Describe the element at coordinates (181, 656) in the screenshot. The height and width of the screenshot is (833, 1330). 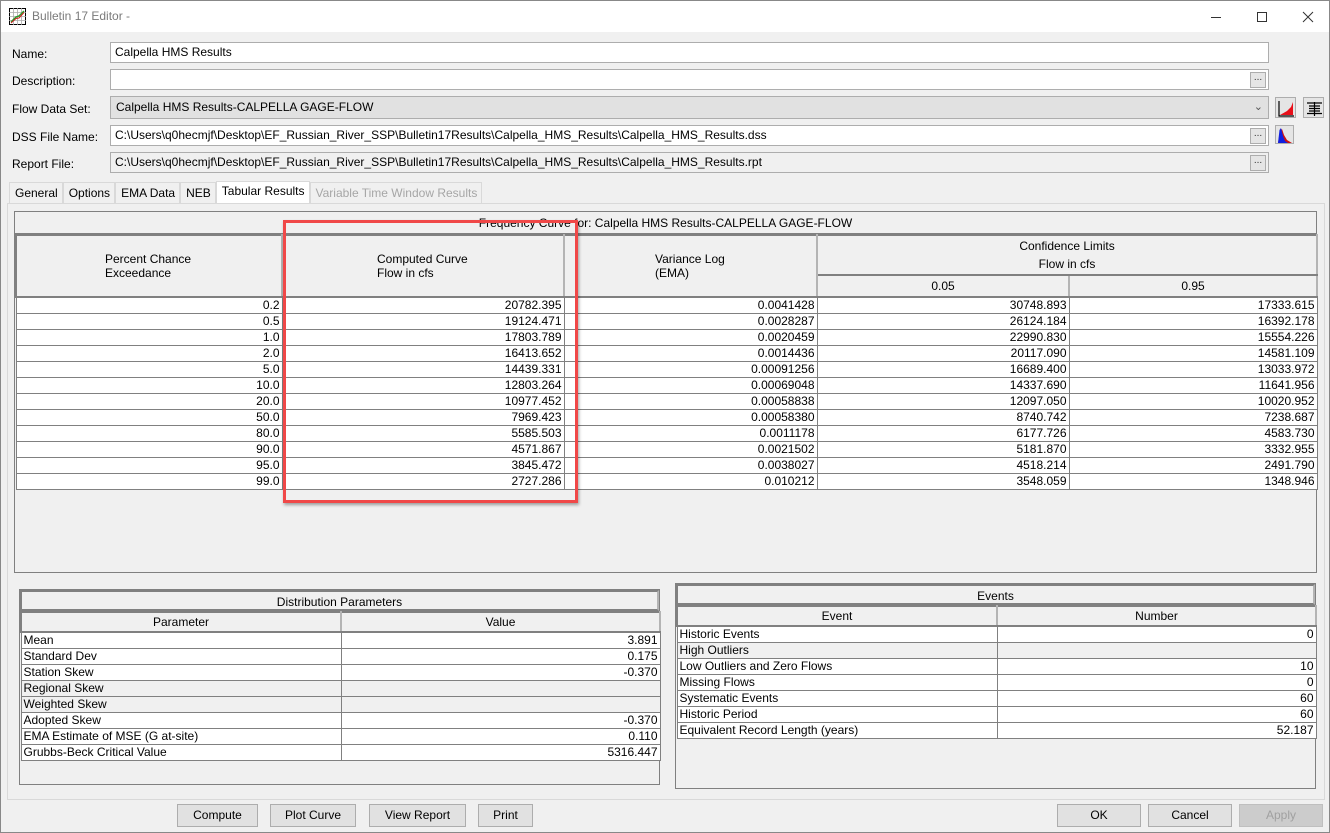
I see `cell-param: Standard Dev` at that location.